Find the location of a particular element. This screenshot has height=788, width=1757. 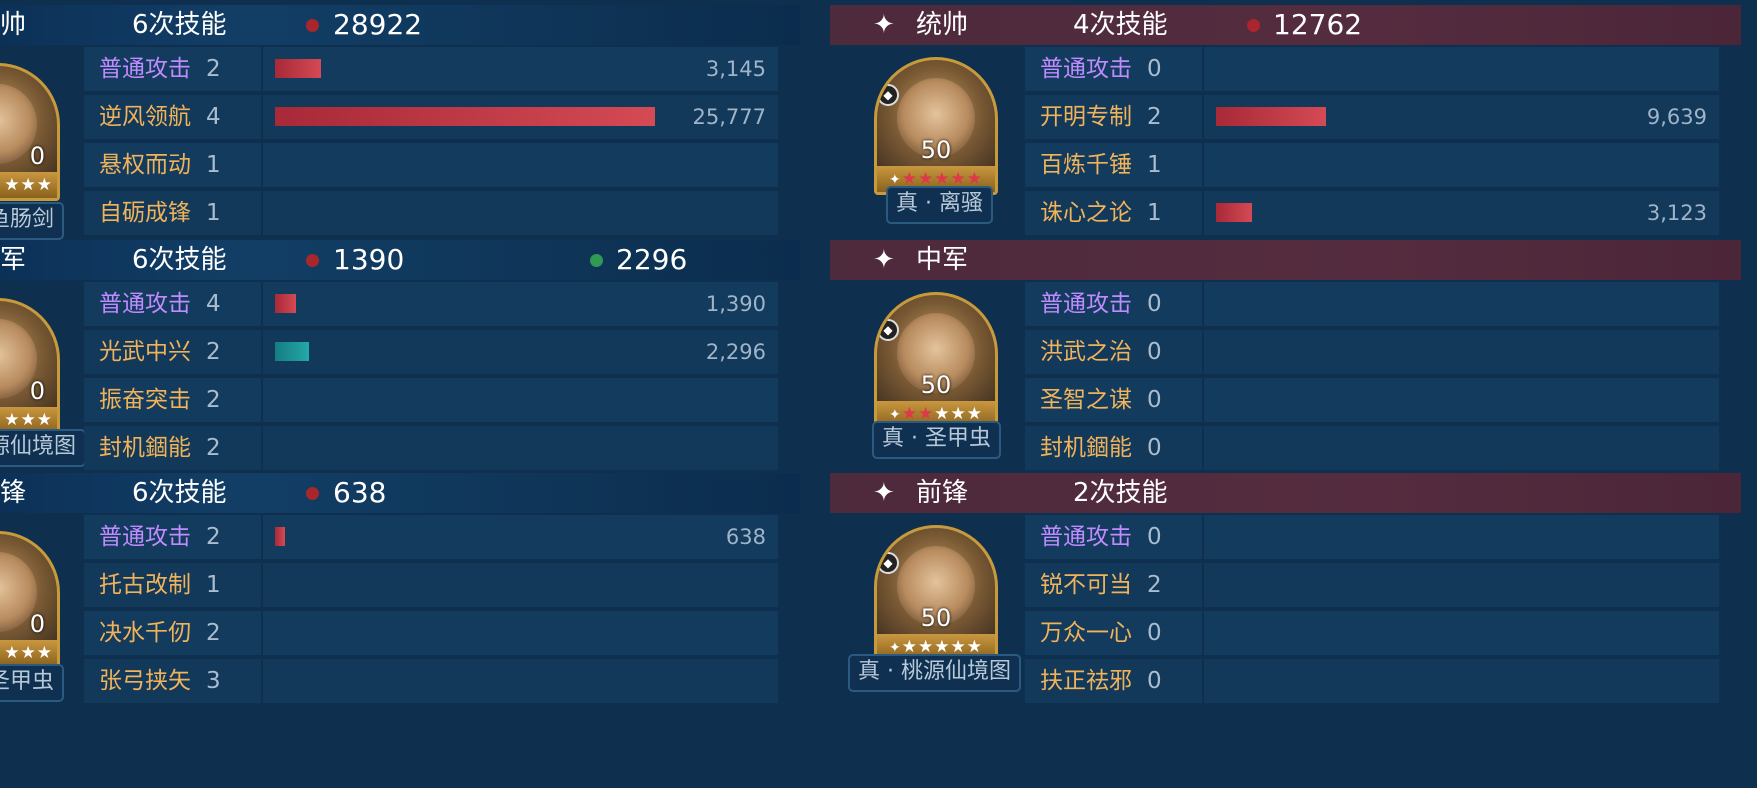

skill-row: 自砺成锋 1 is located at coordinates (431, 213).